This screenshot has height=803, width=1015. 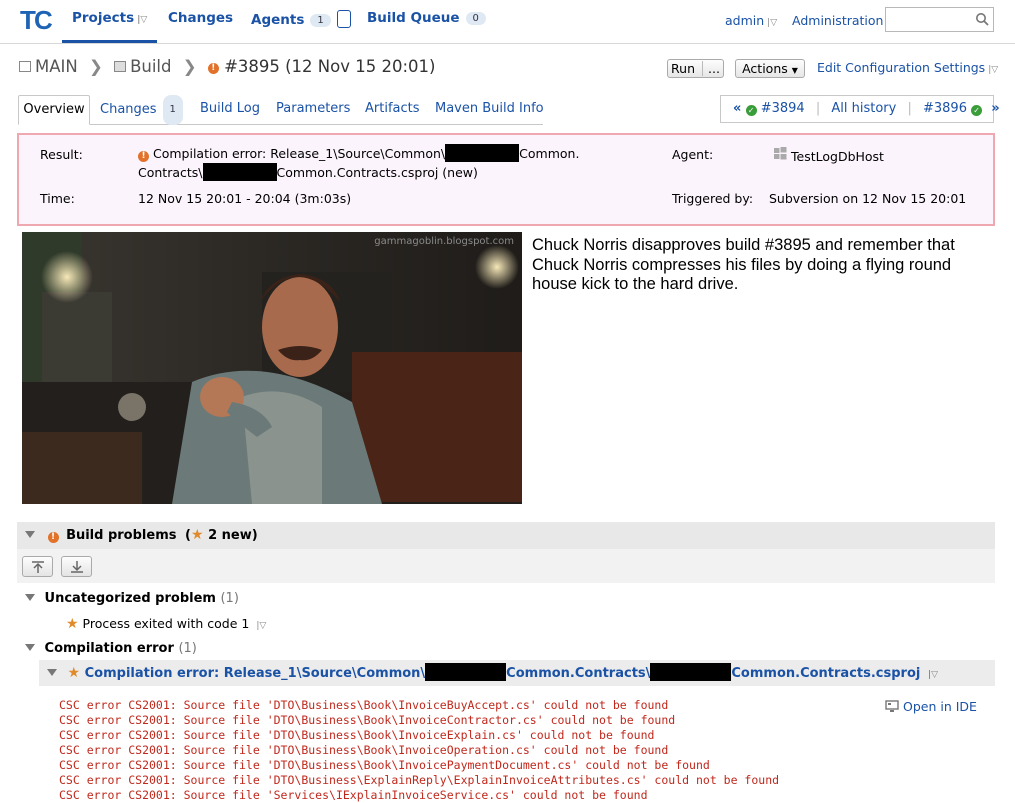 I want to click on chevron-down-icon: ▼, so click(x=794, y=70).